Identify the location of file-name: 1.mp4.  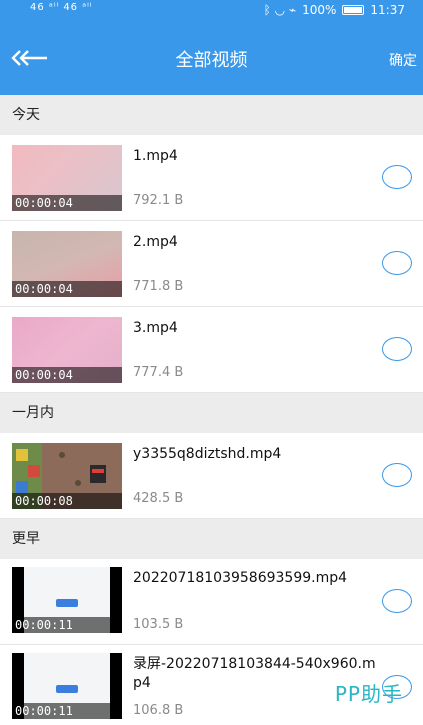
(155, 156).